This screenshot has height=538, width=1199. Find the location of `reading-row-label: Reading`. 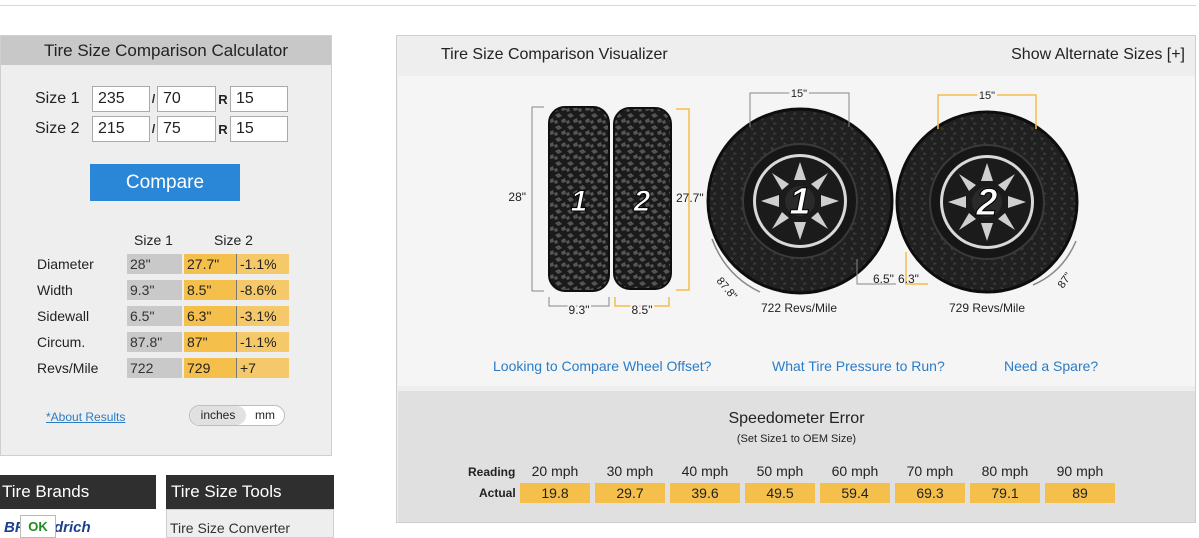

reading-row-label: Reading is located at coordinates (492, 472).